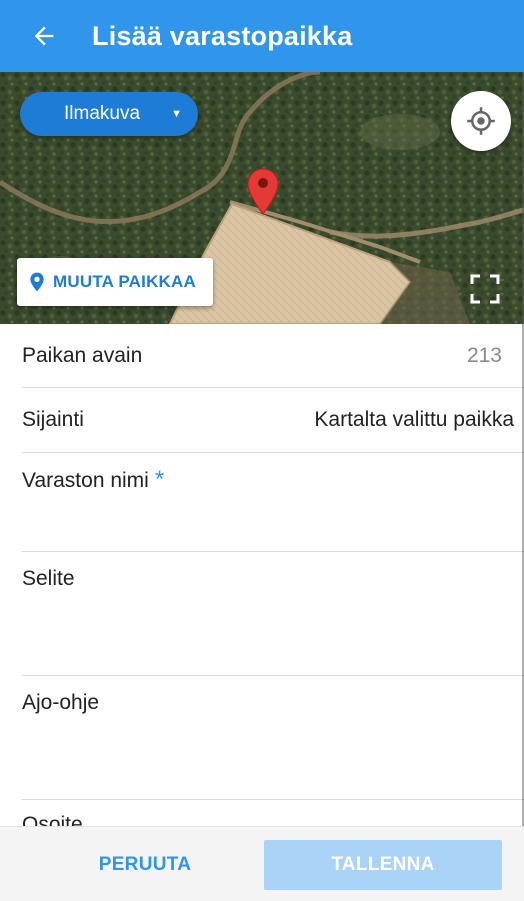  What do you see at coordinates (61, 702) in the screenshot?
I see `driving-directions-label: Ajo-ohje` at bounding box center [61, 702].